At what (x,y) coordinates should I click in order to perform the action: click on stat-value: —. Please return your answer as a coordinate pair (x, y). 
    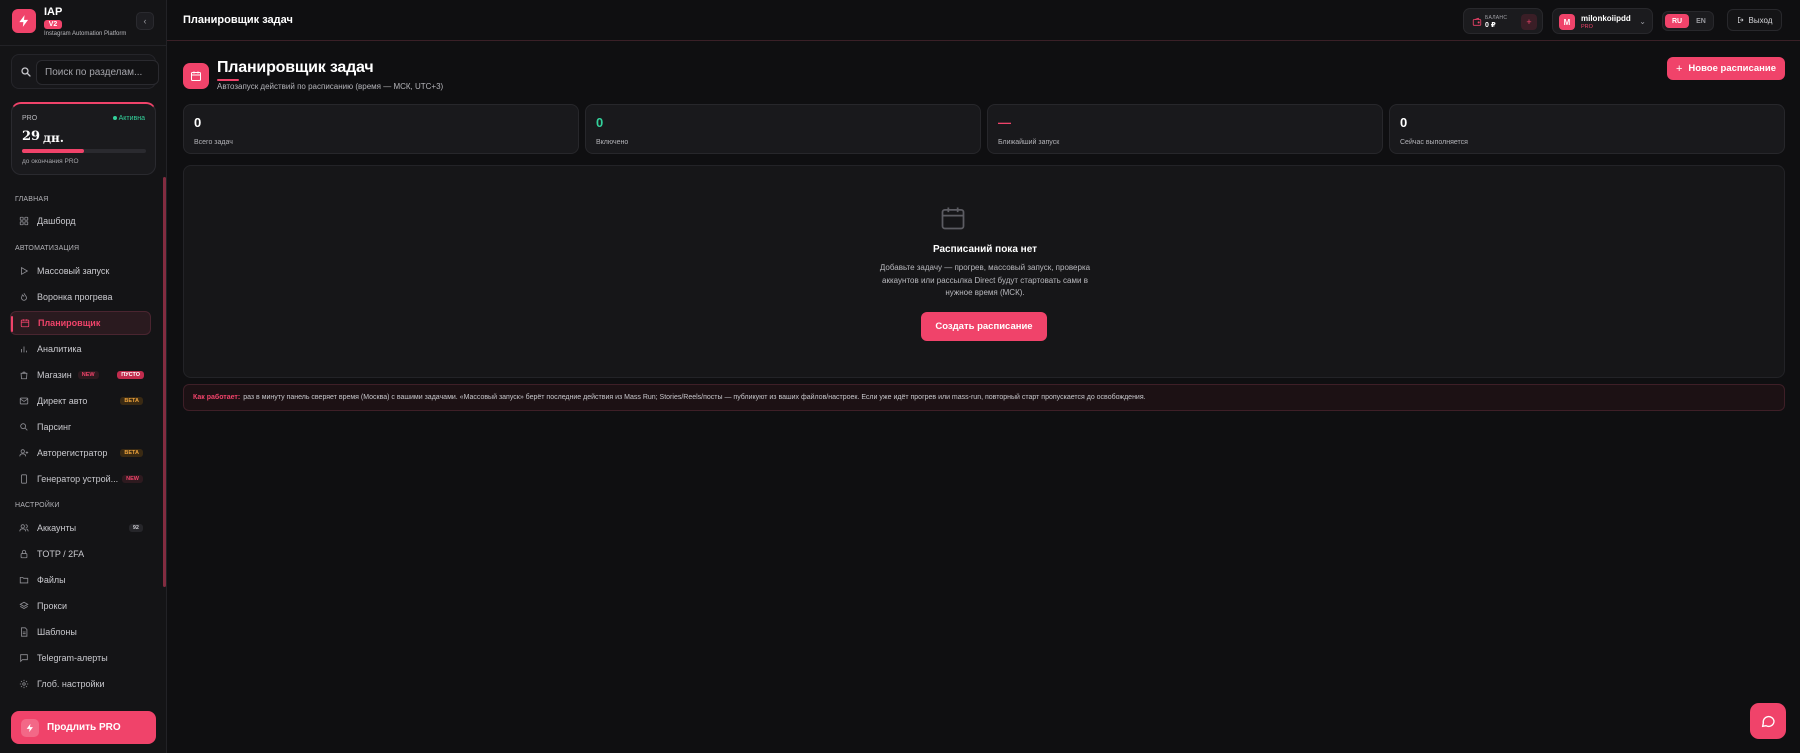
    Looking at the image, I should click on (1004, 122).